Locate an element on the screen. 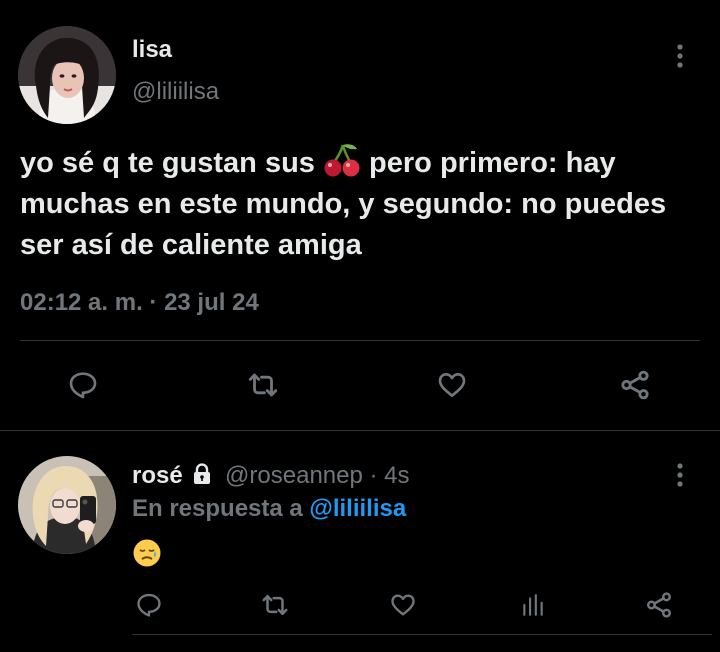 This screenshot has height=652, width=720. divider-bottom-main is located at coordinates (360, 430).